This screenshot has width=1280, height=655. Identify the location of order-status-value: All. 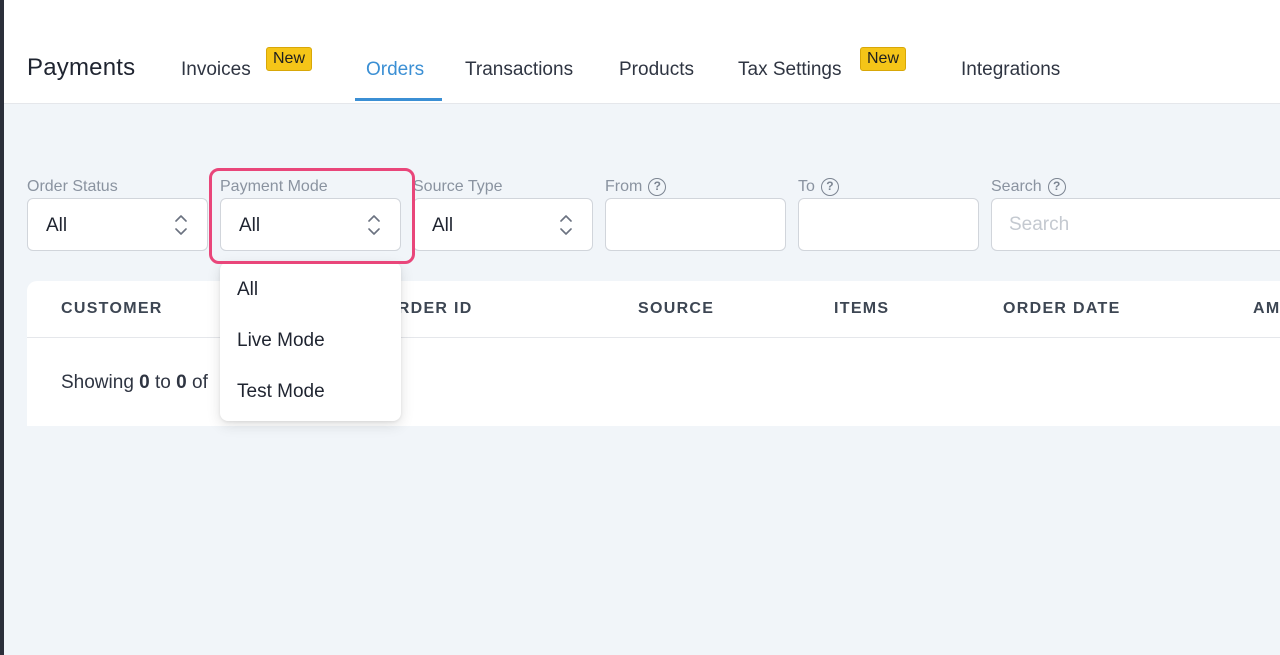
(57, 225).